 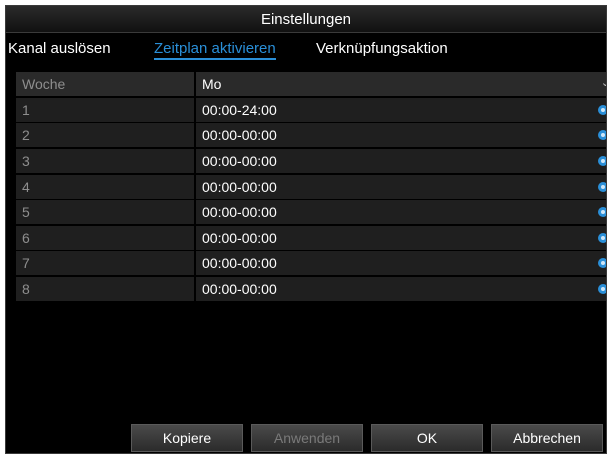 I want to click on cancel-button: Abbrechen, so click(x=547, y=438).